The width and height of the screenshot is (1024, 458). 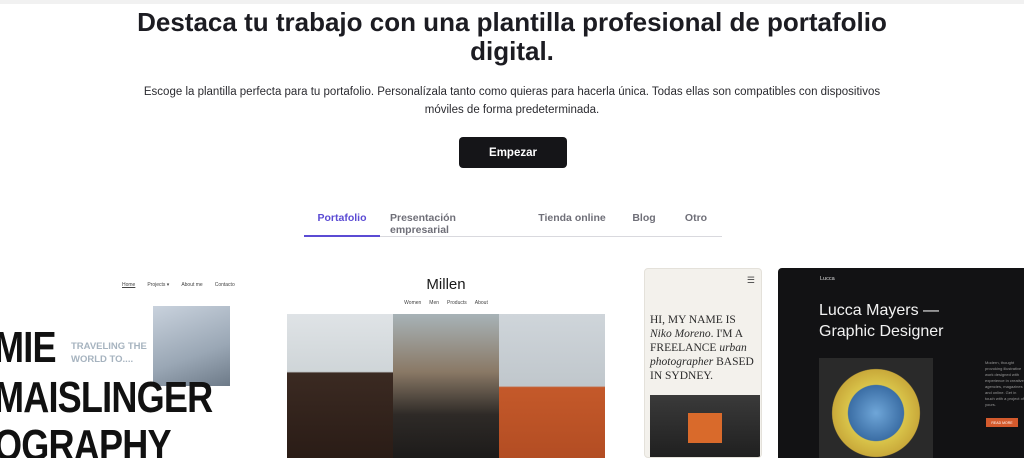 What do you see at coordinates (827, 279) in the screenshot?
I see `preview-brand: Lucca` at bounding box center [827, 279].